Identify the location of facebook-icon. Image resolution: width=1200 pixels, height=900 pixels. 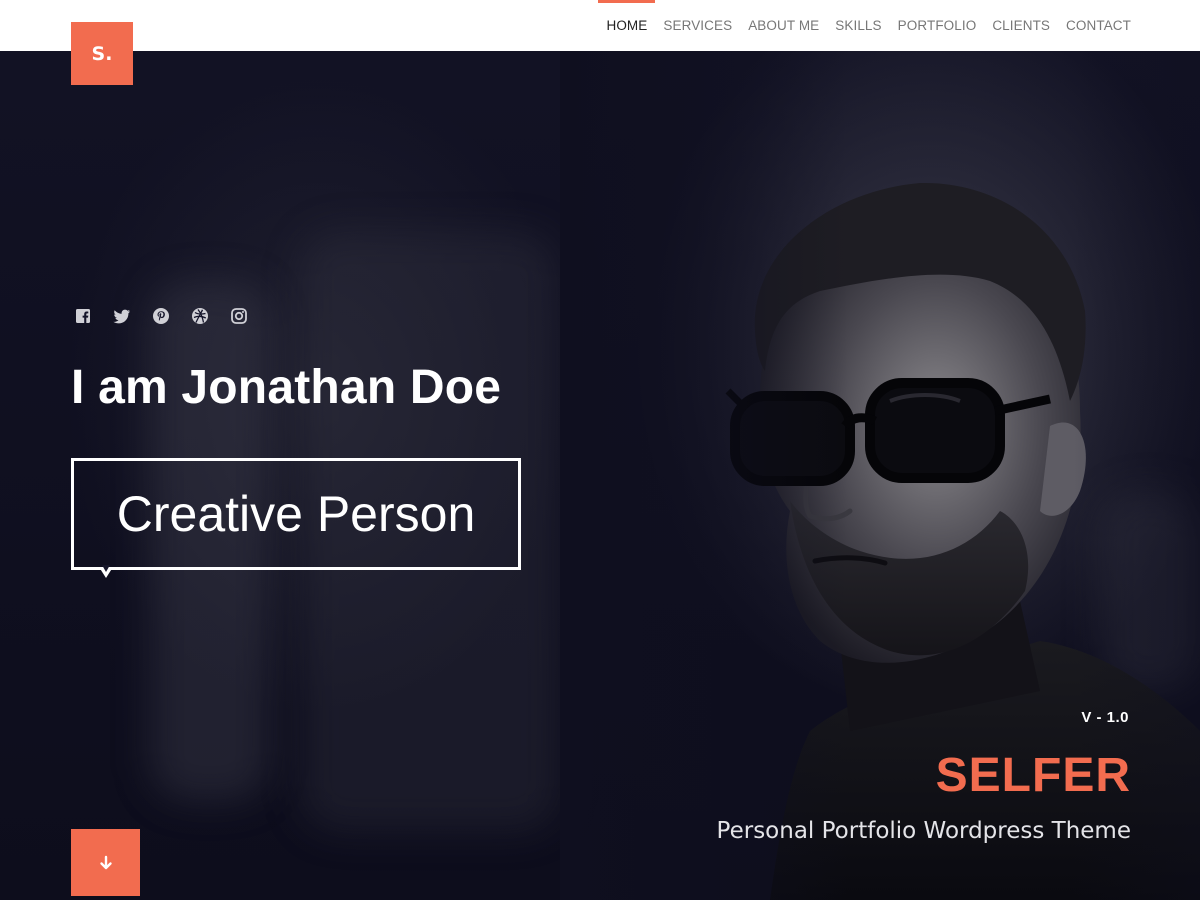
(83, 316).